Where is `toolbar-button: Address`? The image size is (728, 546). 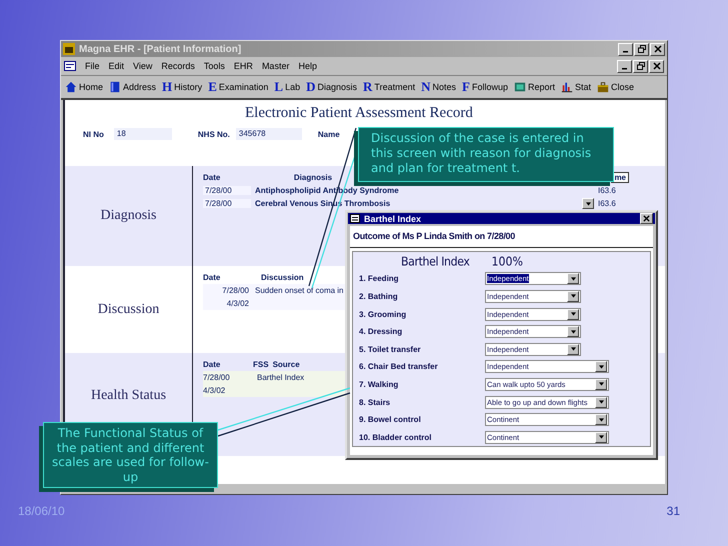
toolbar-button: Address is located at coordinates (132, 87).